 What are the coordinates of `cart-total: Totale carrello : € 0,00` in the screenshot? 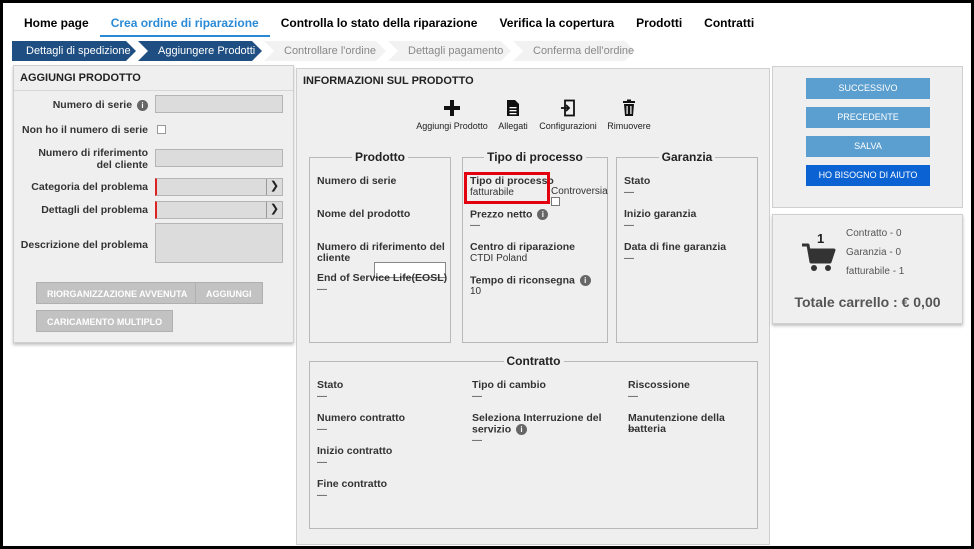 It's located at (867, 302).